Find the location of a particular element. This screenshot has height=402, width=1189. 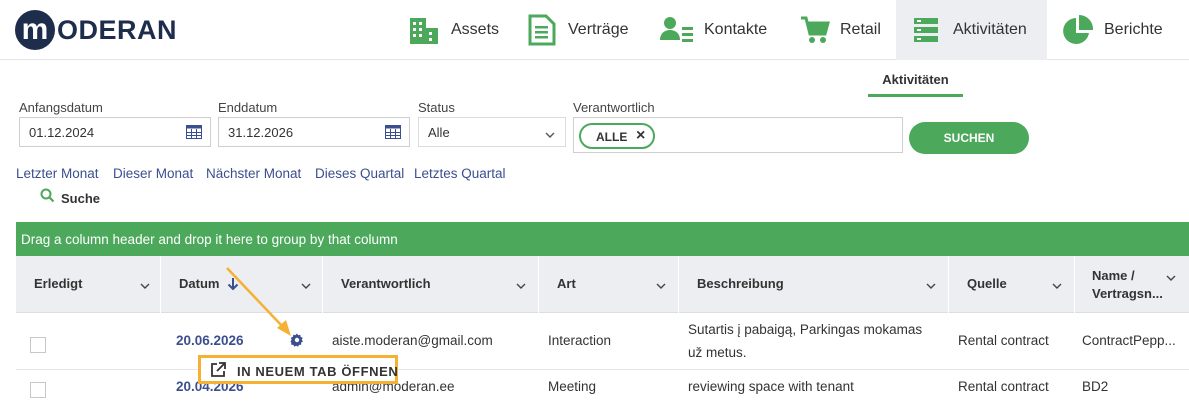

open-in-new-tab-label: IN NEUEM TAB ÖFFNEN is located at coordinates (318, 371).